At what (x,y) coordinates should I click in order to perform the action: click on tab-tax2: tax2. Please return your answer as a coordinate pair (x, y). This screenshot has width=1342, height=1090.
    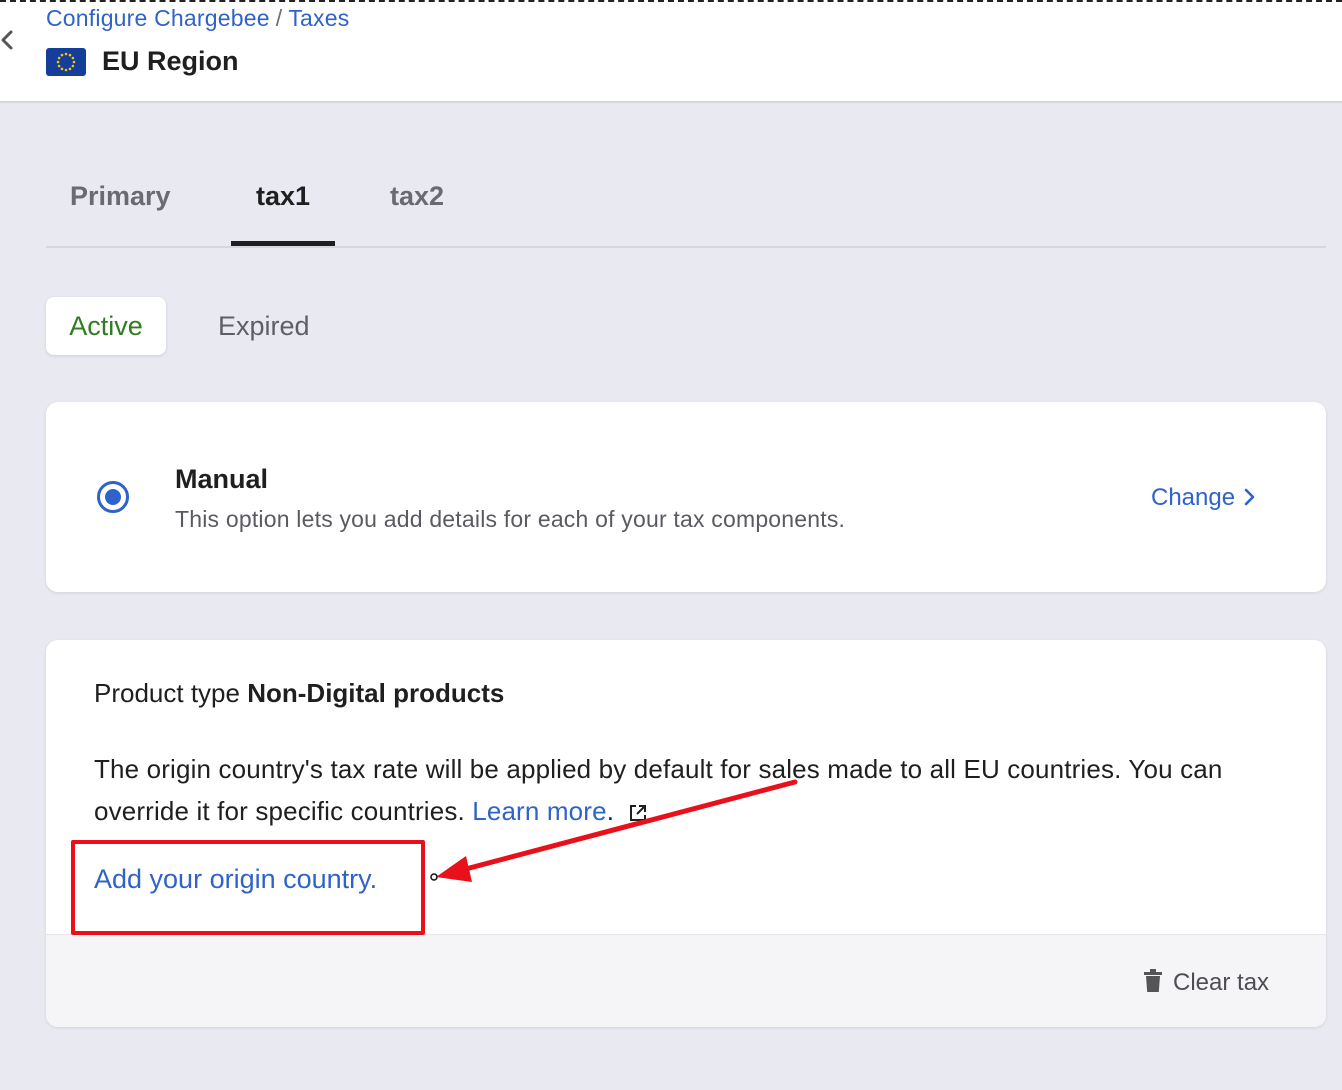
    Looking at the image, I should click on (417, 196).